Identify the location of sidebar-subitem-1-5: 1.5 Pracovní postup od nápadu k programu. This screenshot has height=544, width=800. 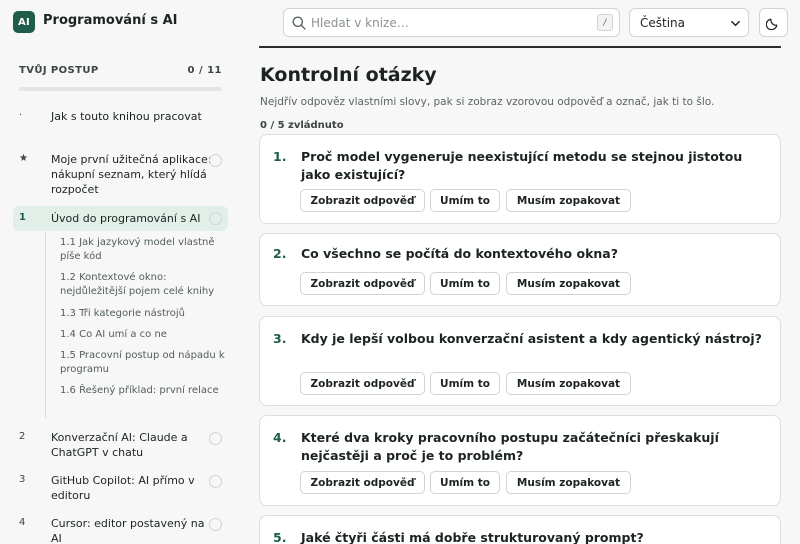
(144, 363).